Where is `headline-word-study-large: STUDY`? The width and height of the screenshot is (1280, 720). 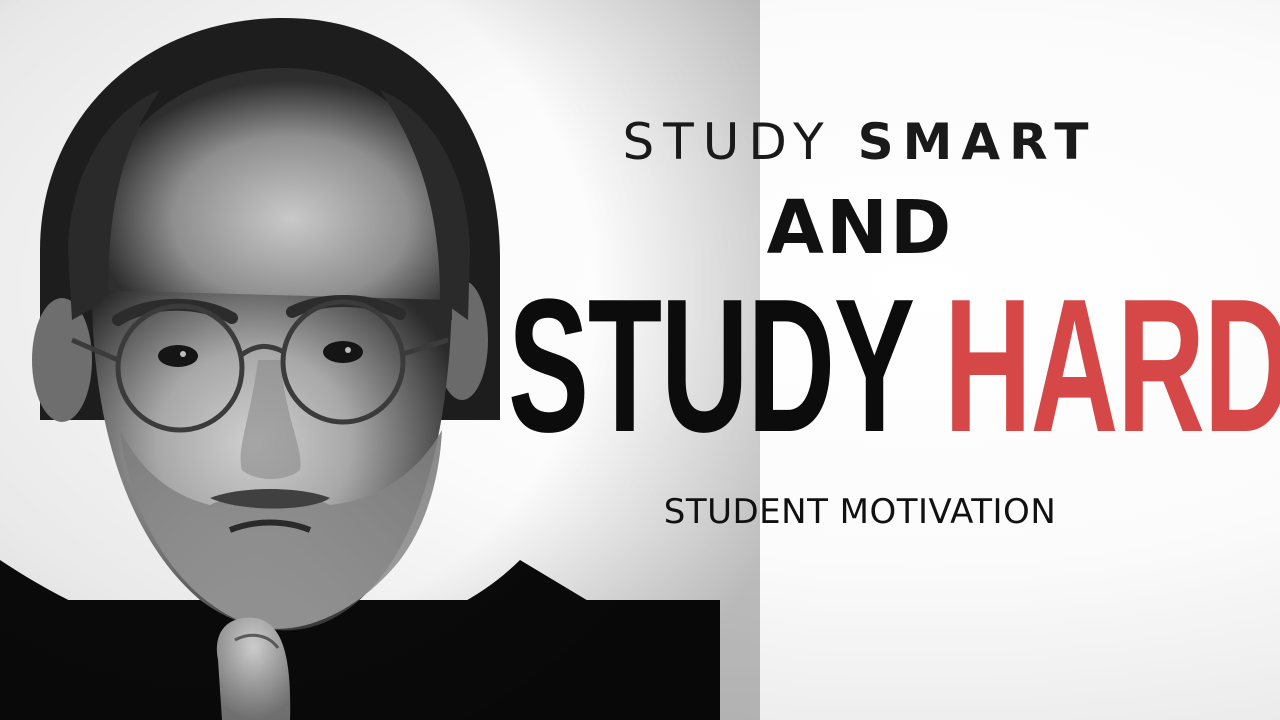 headline-word-study-large: STUDY is located at coordinates (710, 366).